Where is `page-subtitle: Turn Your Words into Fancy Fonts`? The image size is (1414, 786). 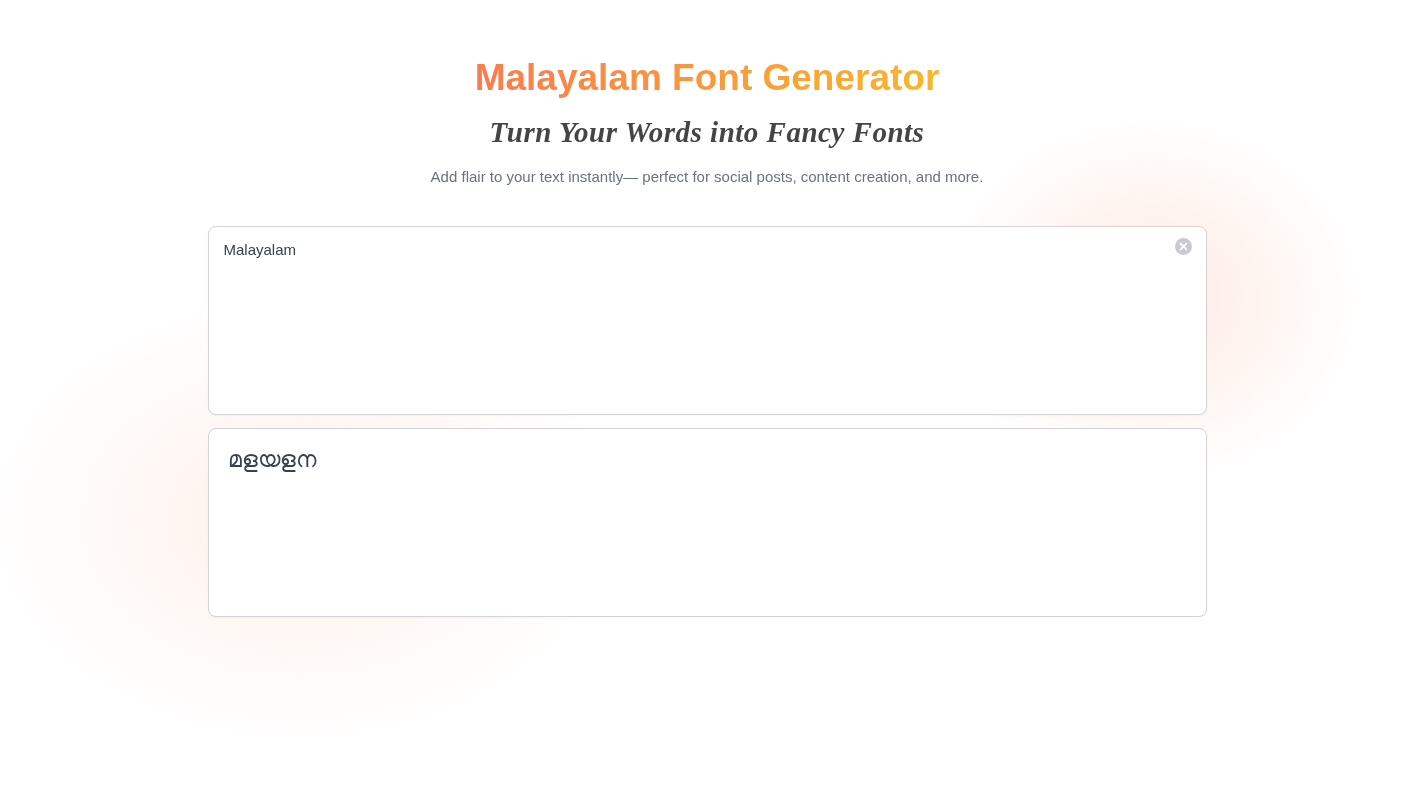
page-subtitle: Turn Your Words into Fancy Fonts is located at coordinates (707, 132).